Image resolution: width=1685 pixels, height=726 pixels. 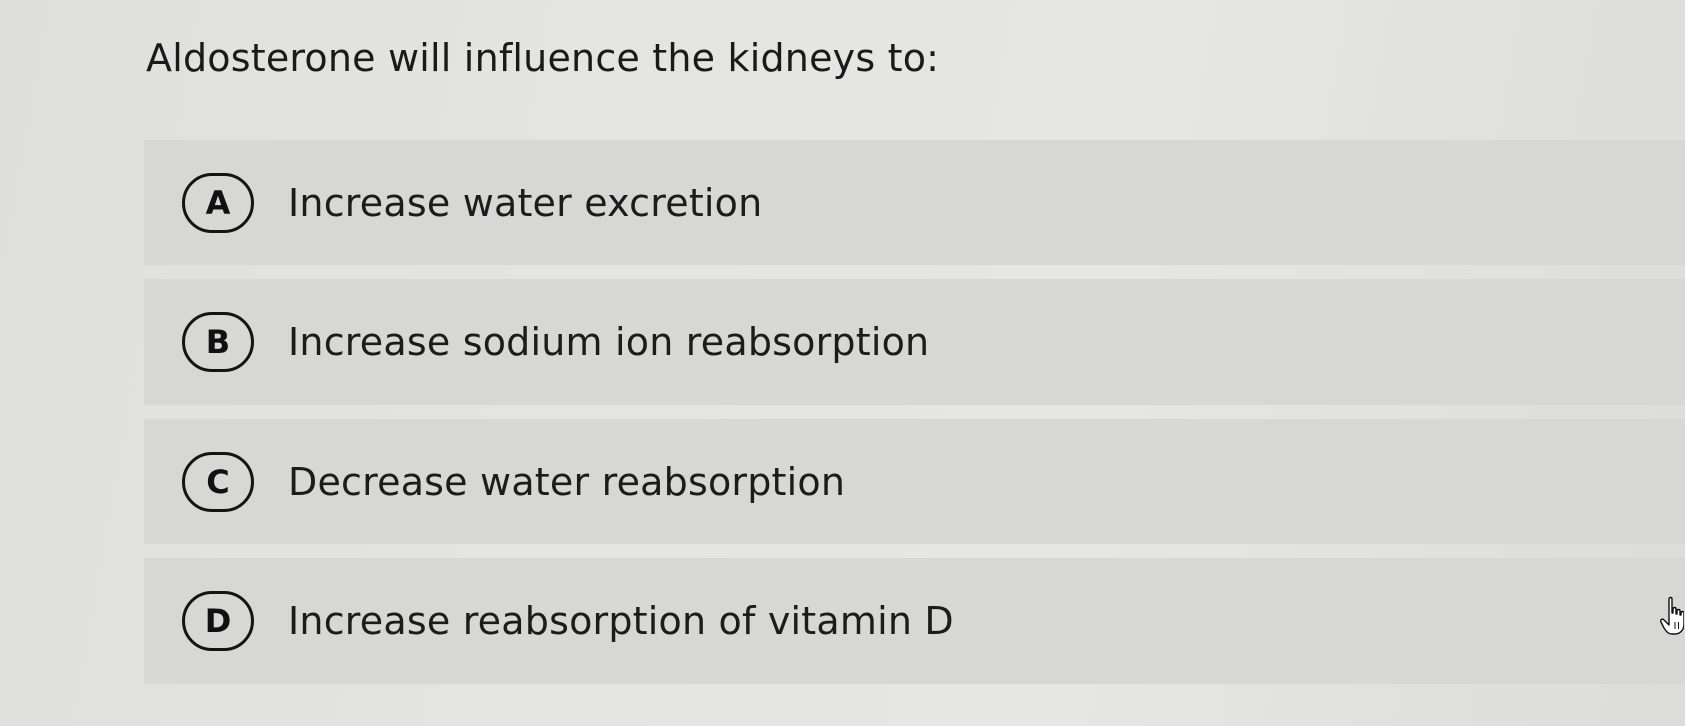 I want to click on choice-label-b: Increase sodium ion reabsorption, so click(x=609, y=342).